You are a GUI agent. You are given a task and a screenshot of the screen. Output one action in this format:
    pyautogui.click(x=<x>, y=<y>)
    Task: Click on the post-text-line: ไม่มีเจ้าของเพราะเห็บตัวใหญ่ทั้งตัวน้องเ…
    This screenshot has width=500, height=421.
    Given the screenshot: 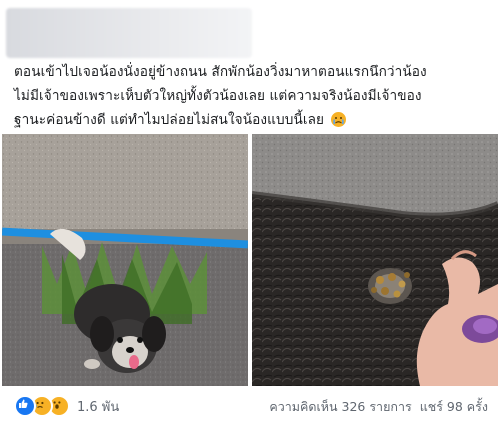 What is the action you would take?
    pyautogui.click(x=218, y=96)
    